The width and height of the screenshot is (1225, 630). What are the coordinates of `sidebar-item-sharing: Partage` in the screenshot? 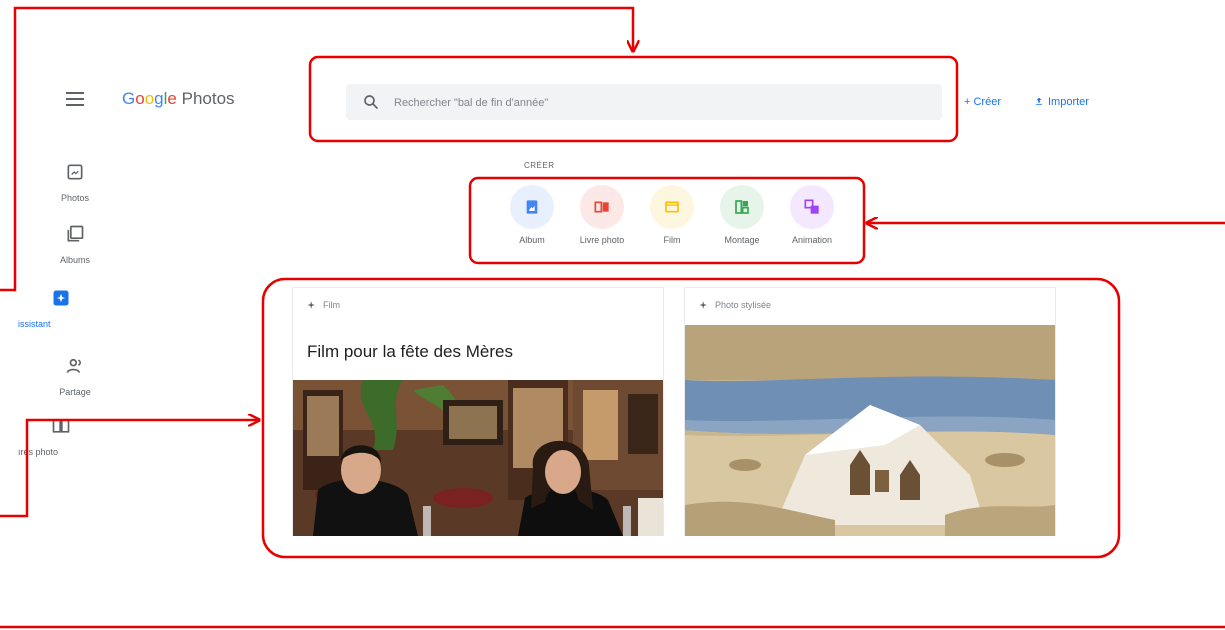 It's located at (75, 376).